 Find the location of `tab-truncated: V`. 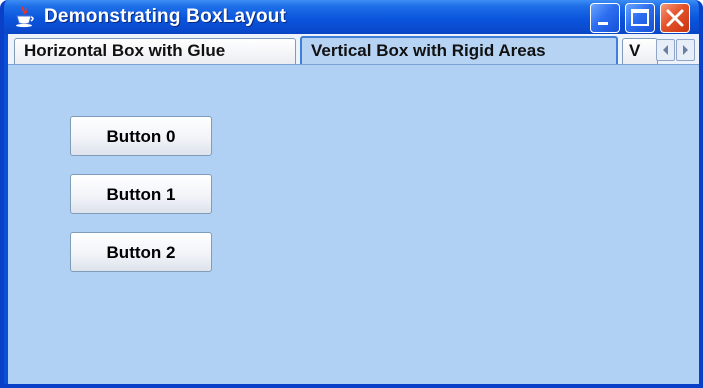

tab-truncated: V is located at coordinates (640, 51).